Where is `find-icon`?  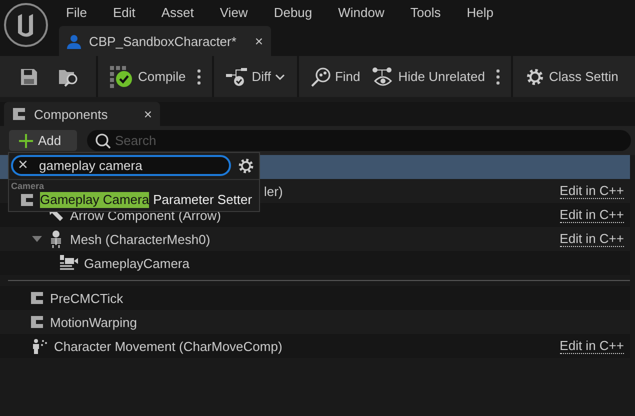 find-icon is located at coordinates (320, 76).